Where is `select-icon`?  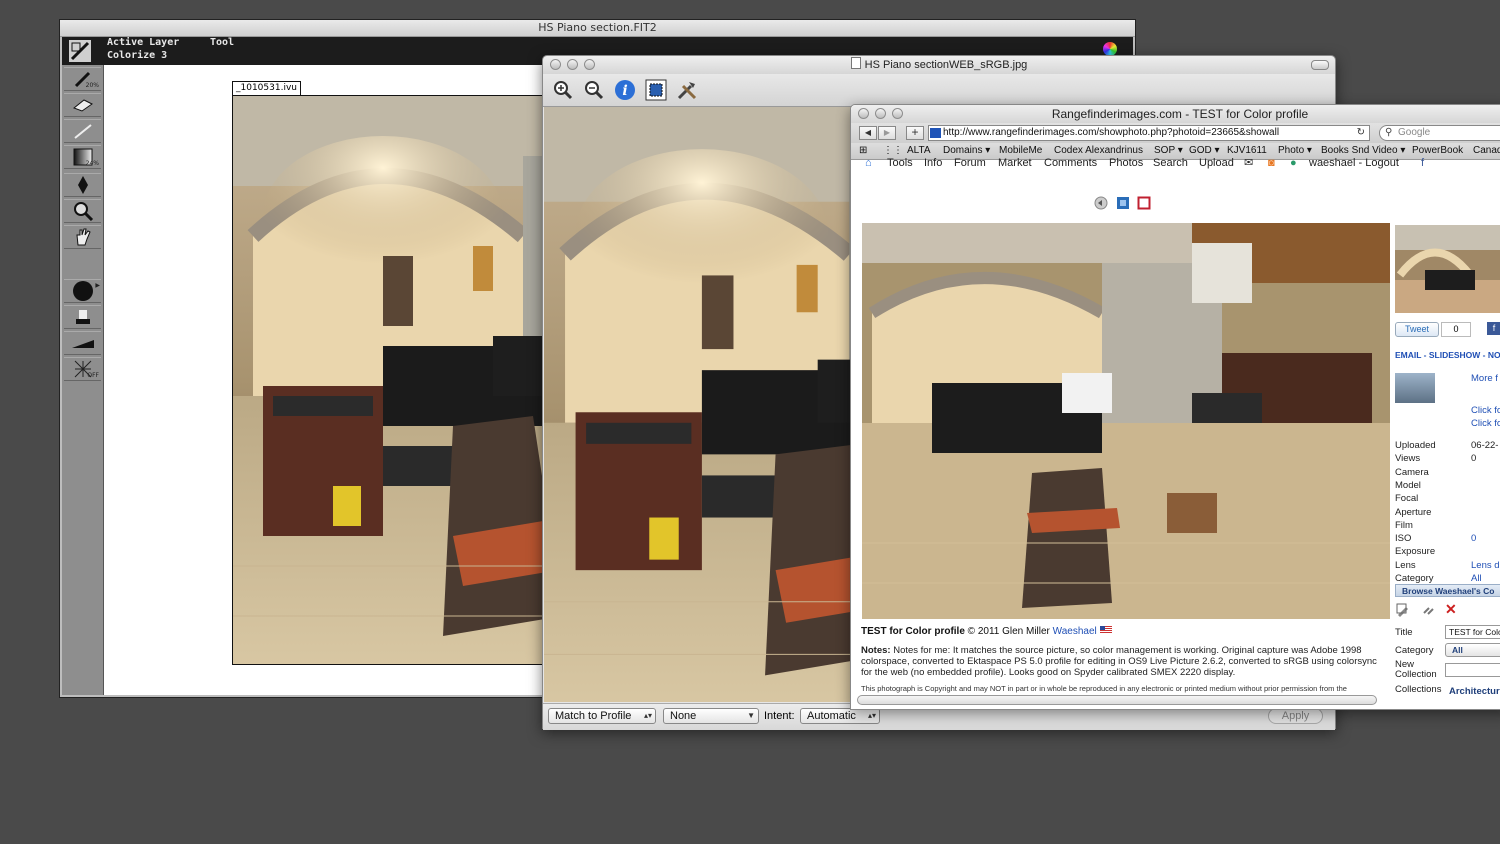
select-icon is located at coordinates (656, 90).